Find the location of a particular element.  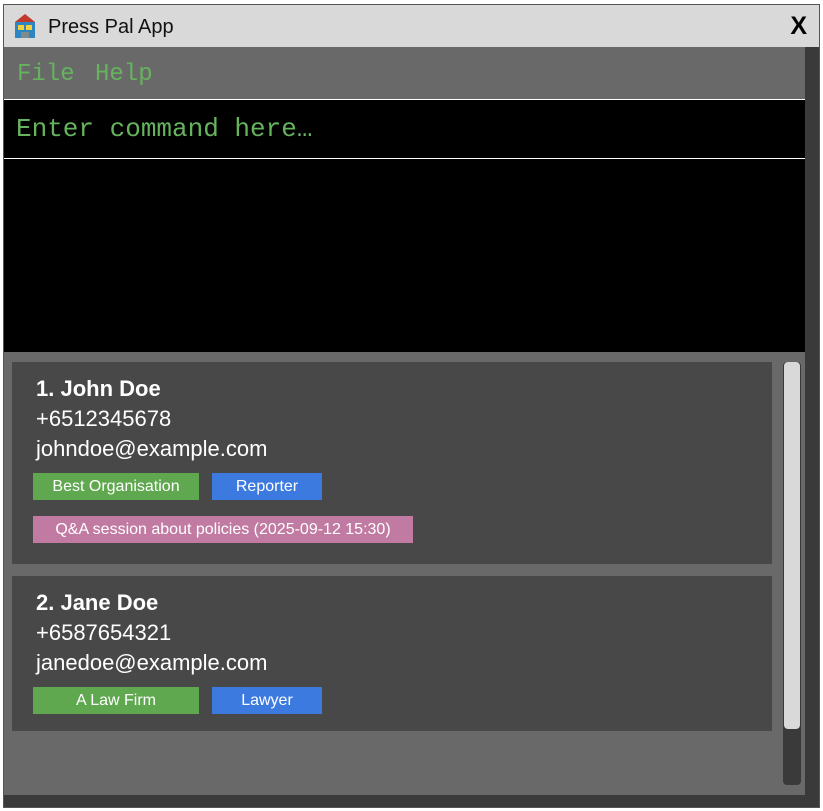

window-right-edge is located at coordinates (812, 427).